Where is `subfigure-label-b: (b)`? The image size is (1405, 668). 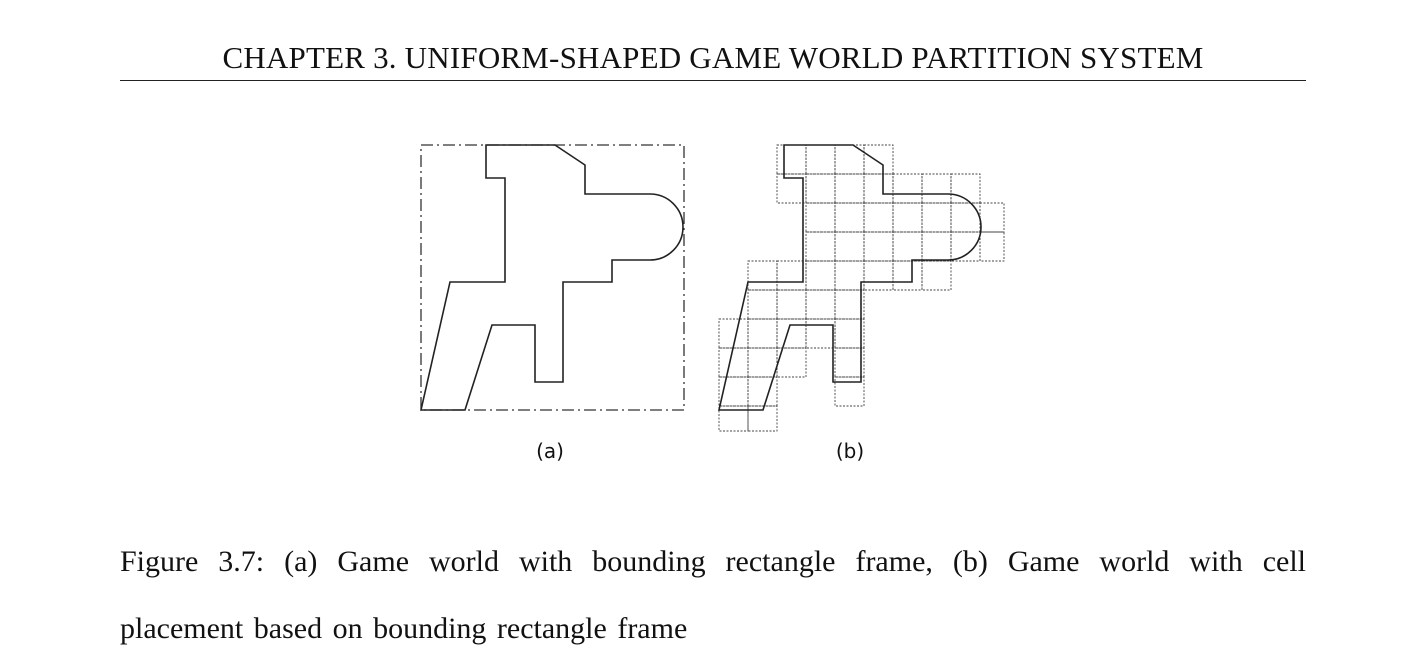 subfigure-label-b: (b) is located at coordinates (850, 451).